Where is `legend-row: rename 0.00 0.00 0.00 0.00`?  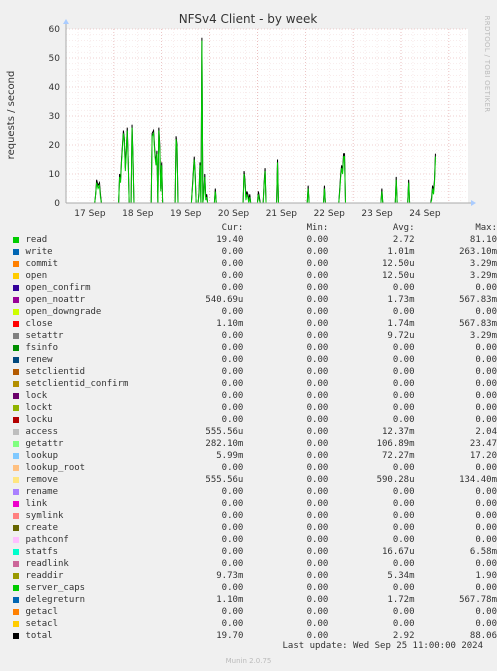 legend-row: rename 0.00 0.00 0.00 0.00 is located at coordinates (254, 492).